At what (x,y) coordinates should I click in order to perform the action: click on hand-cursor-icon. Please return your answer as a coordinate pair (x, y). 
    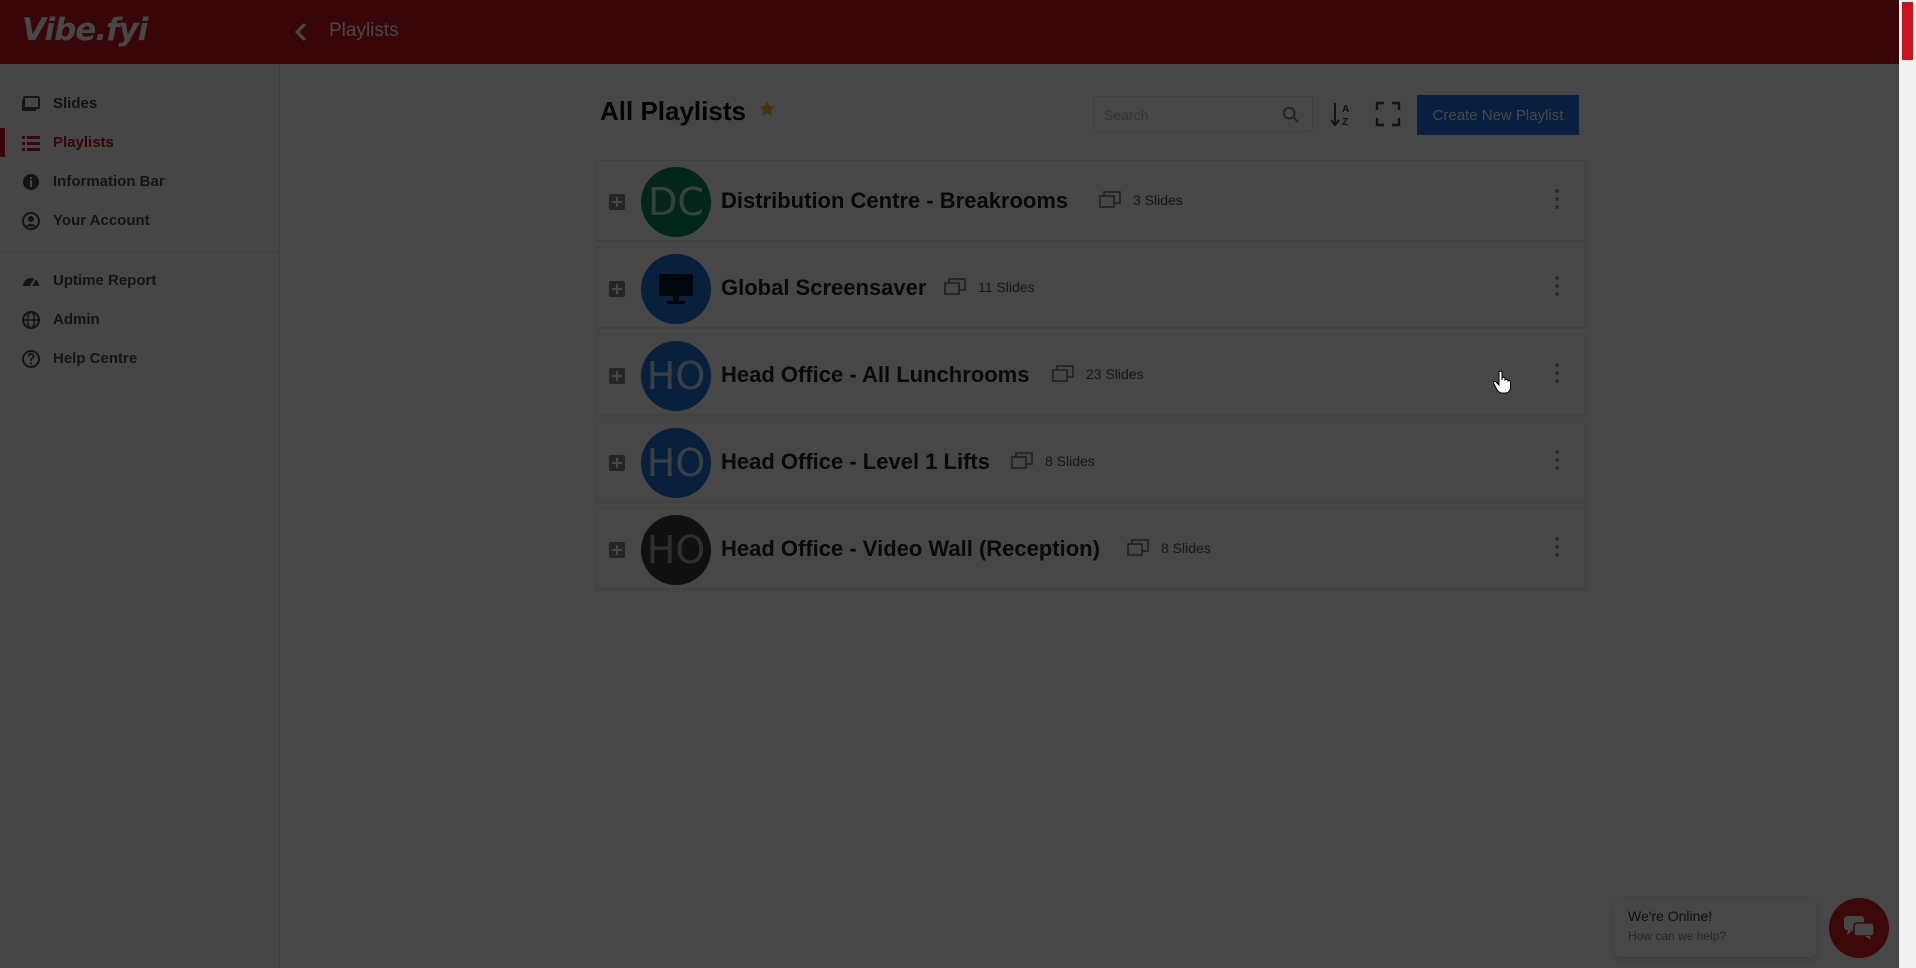
    Looking at the image, I should click on (1501, 382).